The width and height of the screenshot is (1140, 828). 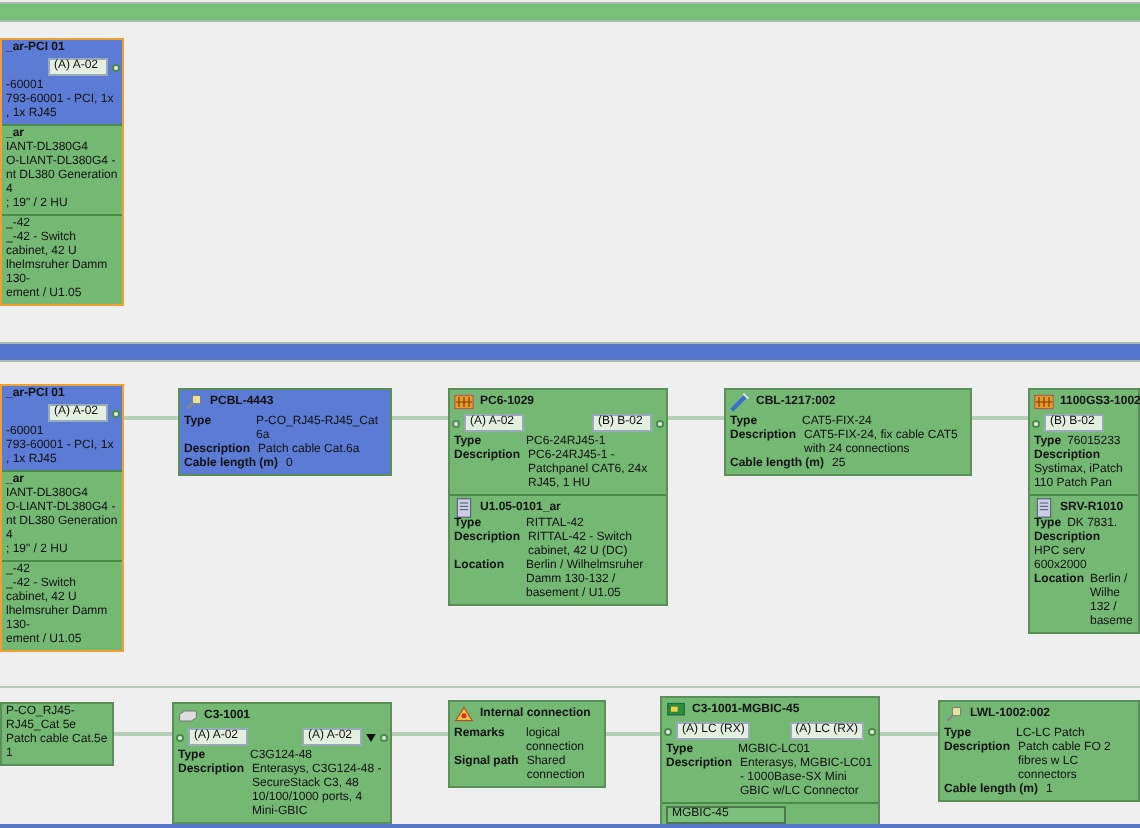 I want to click on network-switch-icon, so click(x=188, y=716).